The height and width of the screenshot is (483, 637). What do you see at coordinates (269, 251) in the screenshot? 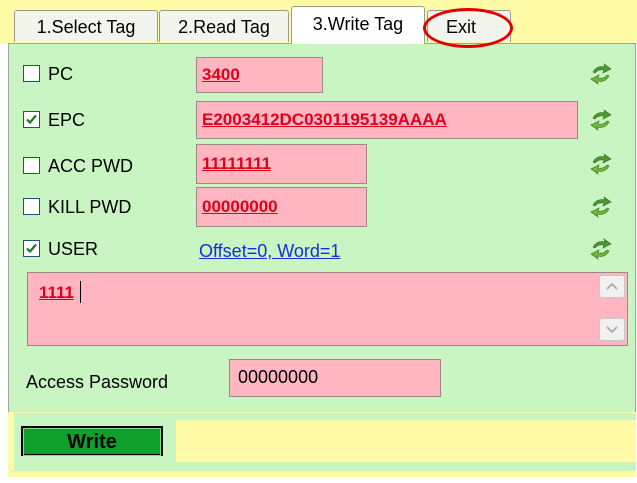
I see `offset-word-link: Offset=0, Word=1` at bounding box center [269, 251].